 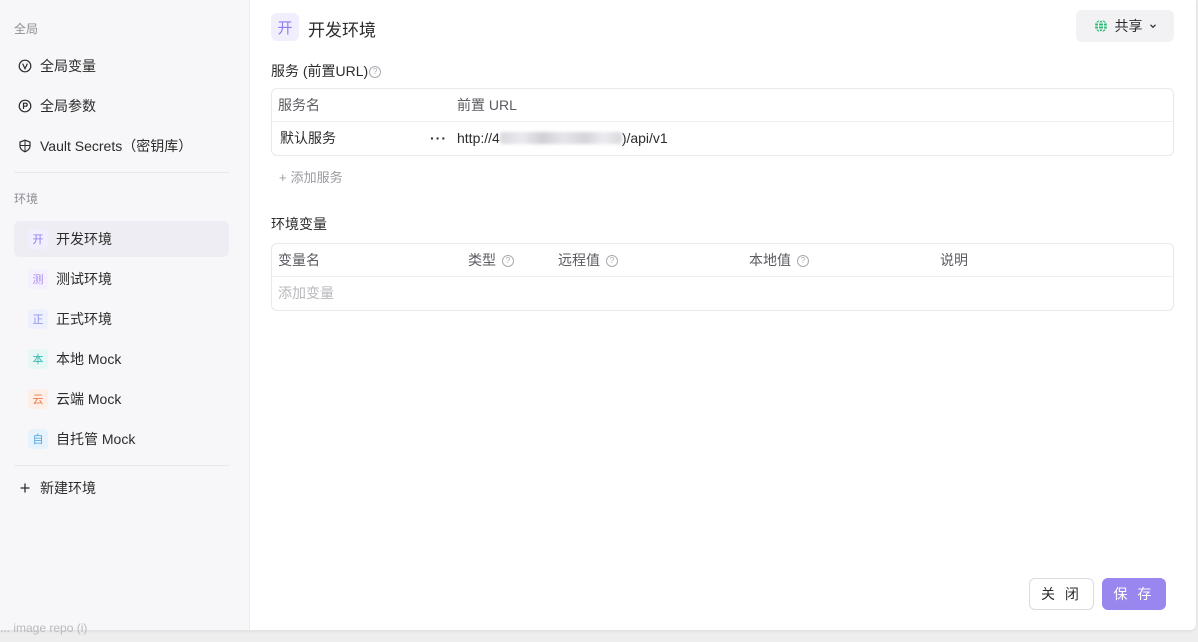 I want to click on sidebar-item-vault-secrets: Vault Secrets（密钥库）, so click(x=121, y=146).